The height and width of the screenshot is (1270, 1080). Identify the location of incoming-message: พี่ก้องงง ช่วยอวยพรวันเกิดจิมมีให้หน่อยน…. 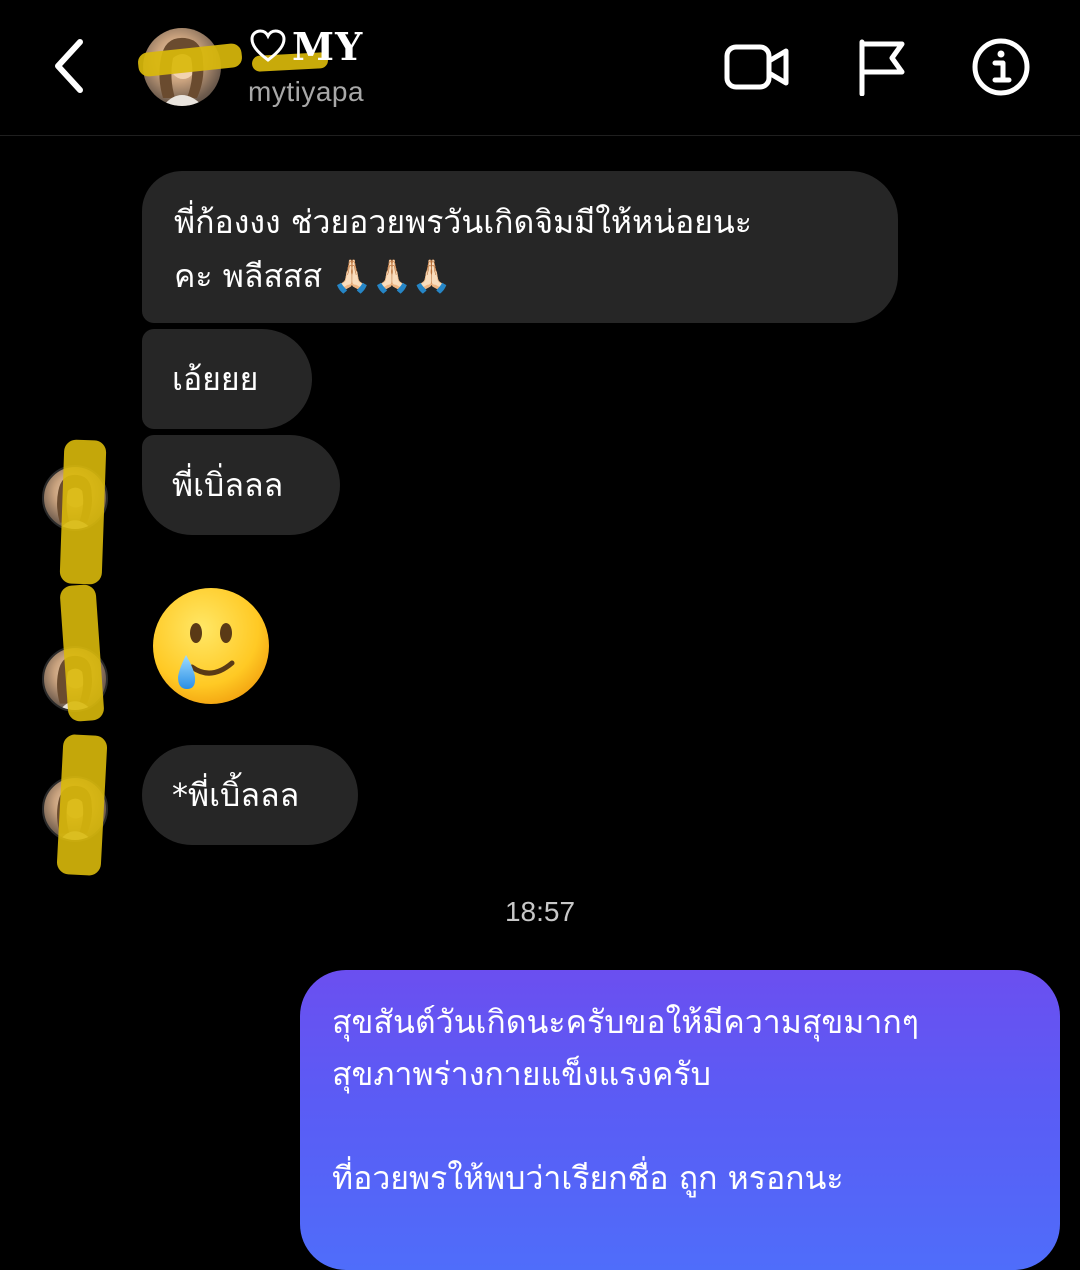
(520, 247).